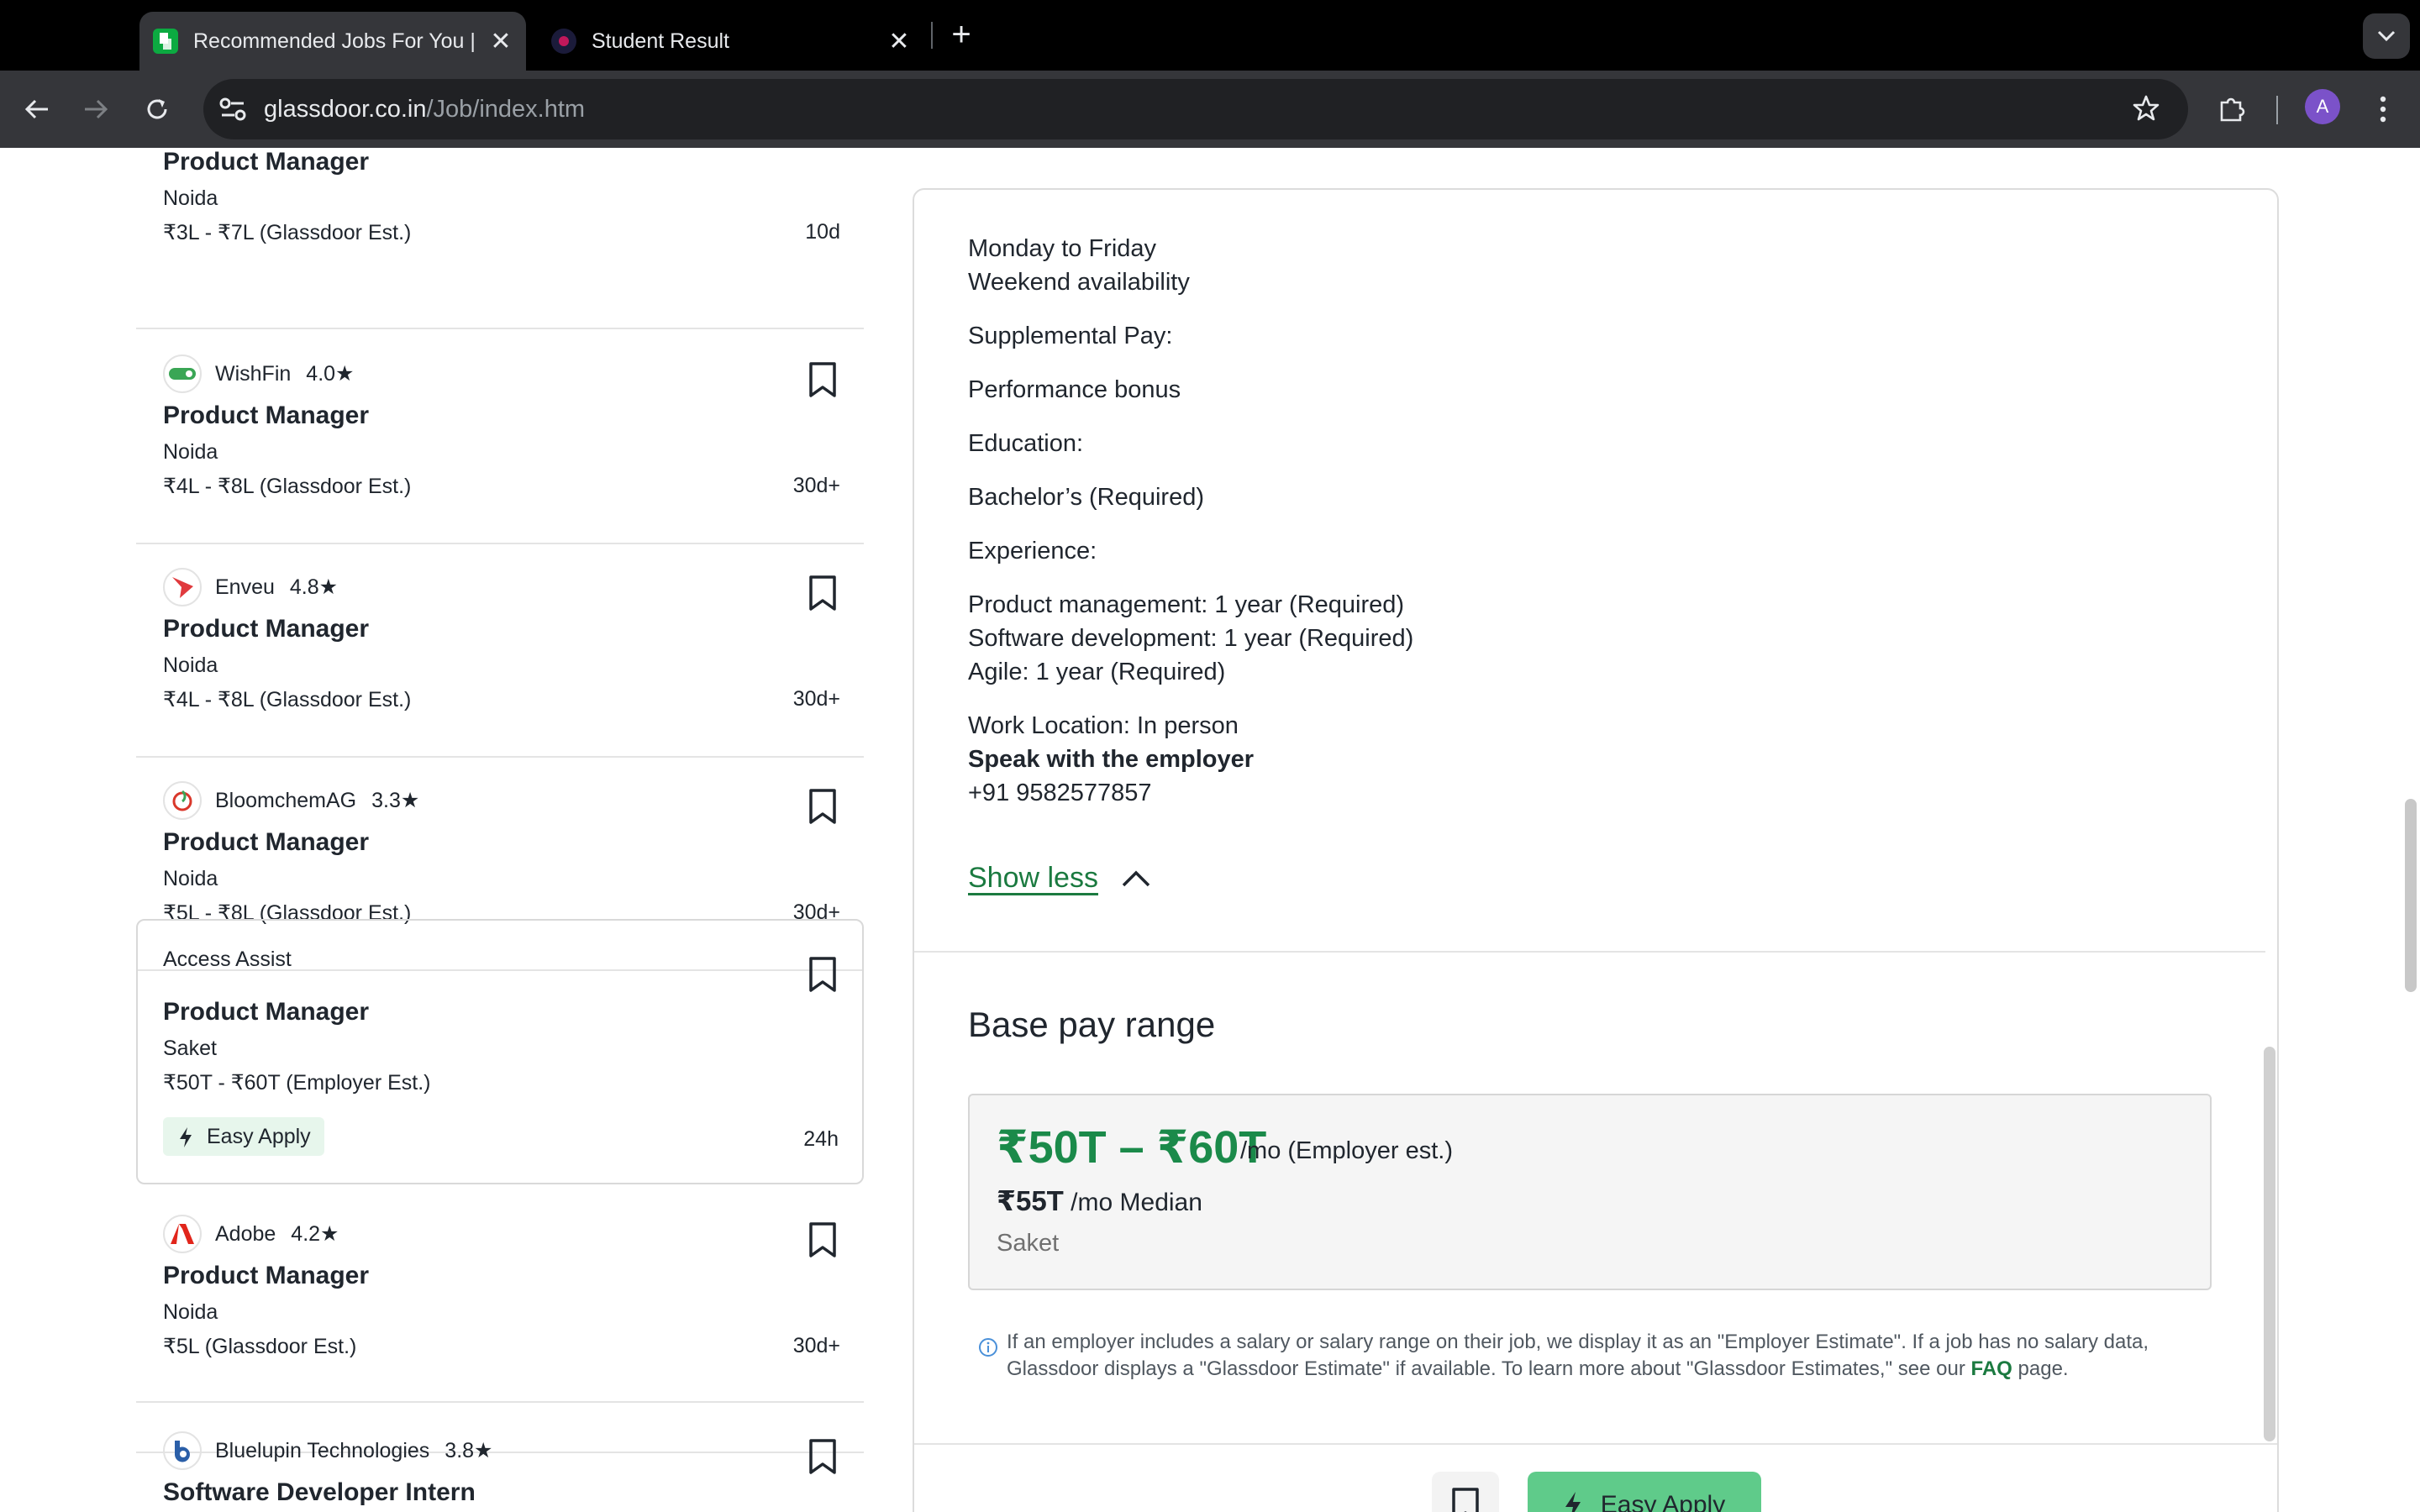 This screenshot has height=1512, width=2420. What do you see at coordinates (2269, 1244) in the screenshot?
I see `panel-scrollbar` at bounding box center [2269, 1244].